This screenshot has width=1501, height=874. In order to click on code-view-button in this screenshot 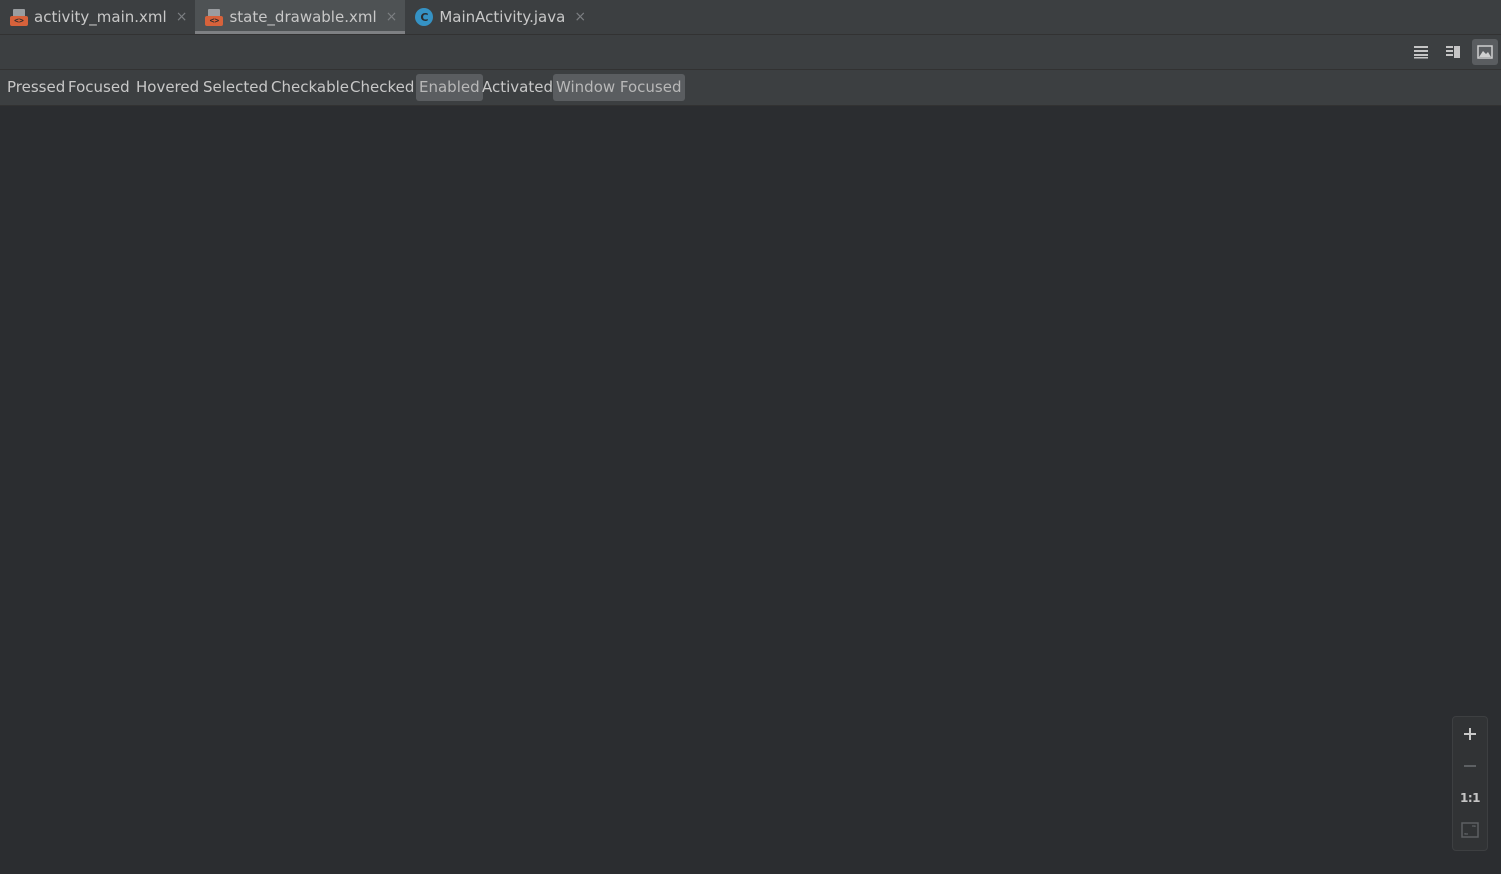, I will do `click(1421, 52)`.